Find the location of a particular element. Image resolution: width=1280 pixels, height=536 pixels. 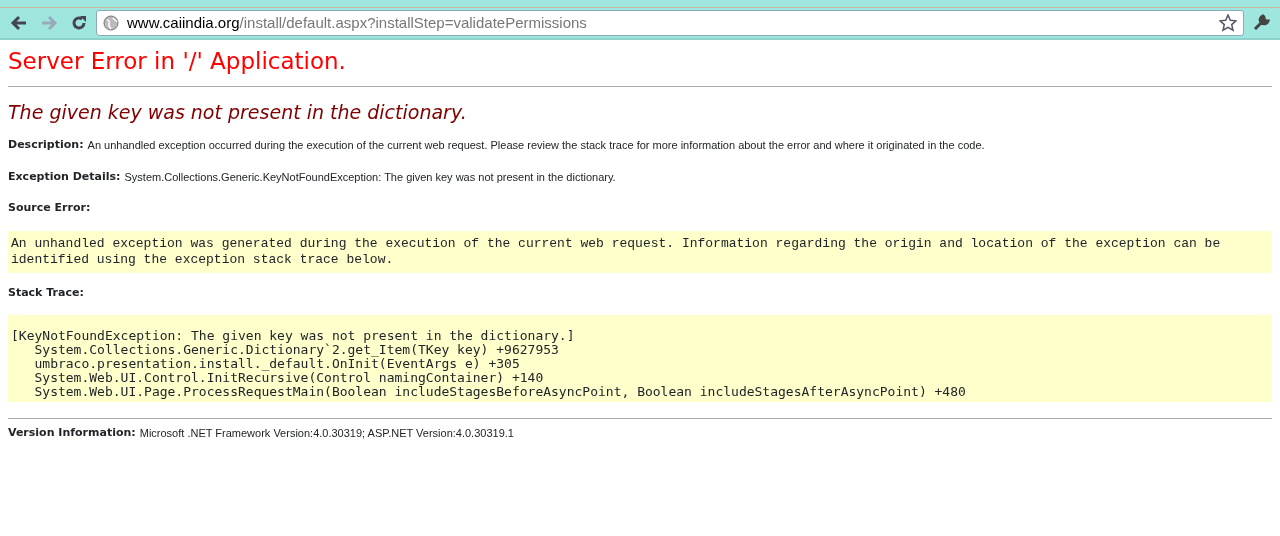

field-text: An unhandled exception occurred during the execution of the current web request. Please review the stack trace for more information about the error and where it originated in the code. is located at coordinates (536, 146).